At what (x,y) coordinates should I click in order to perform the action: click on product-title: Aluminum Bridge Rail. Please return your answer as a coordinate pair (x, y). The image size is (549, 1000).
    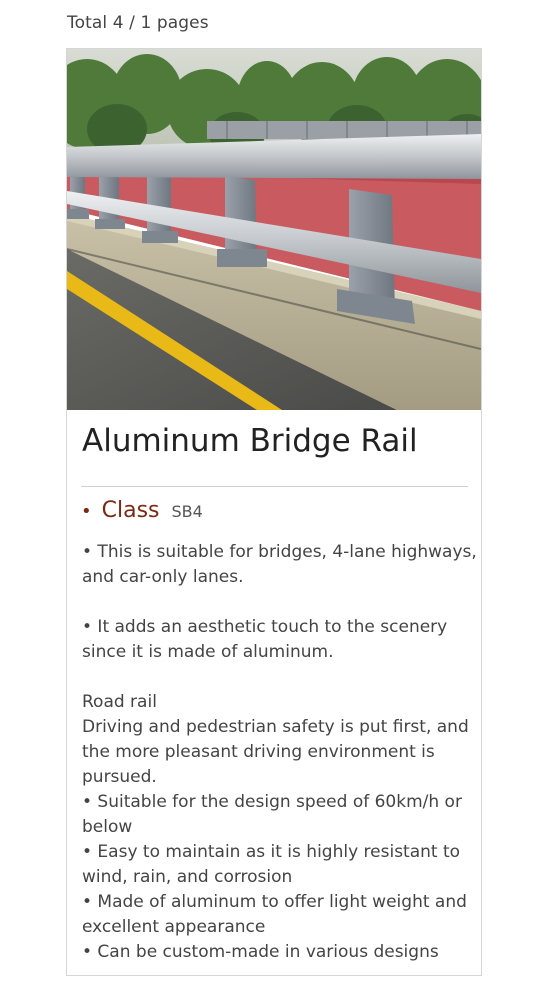
    Looking at the image, I should click on (250, 441).